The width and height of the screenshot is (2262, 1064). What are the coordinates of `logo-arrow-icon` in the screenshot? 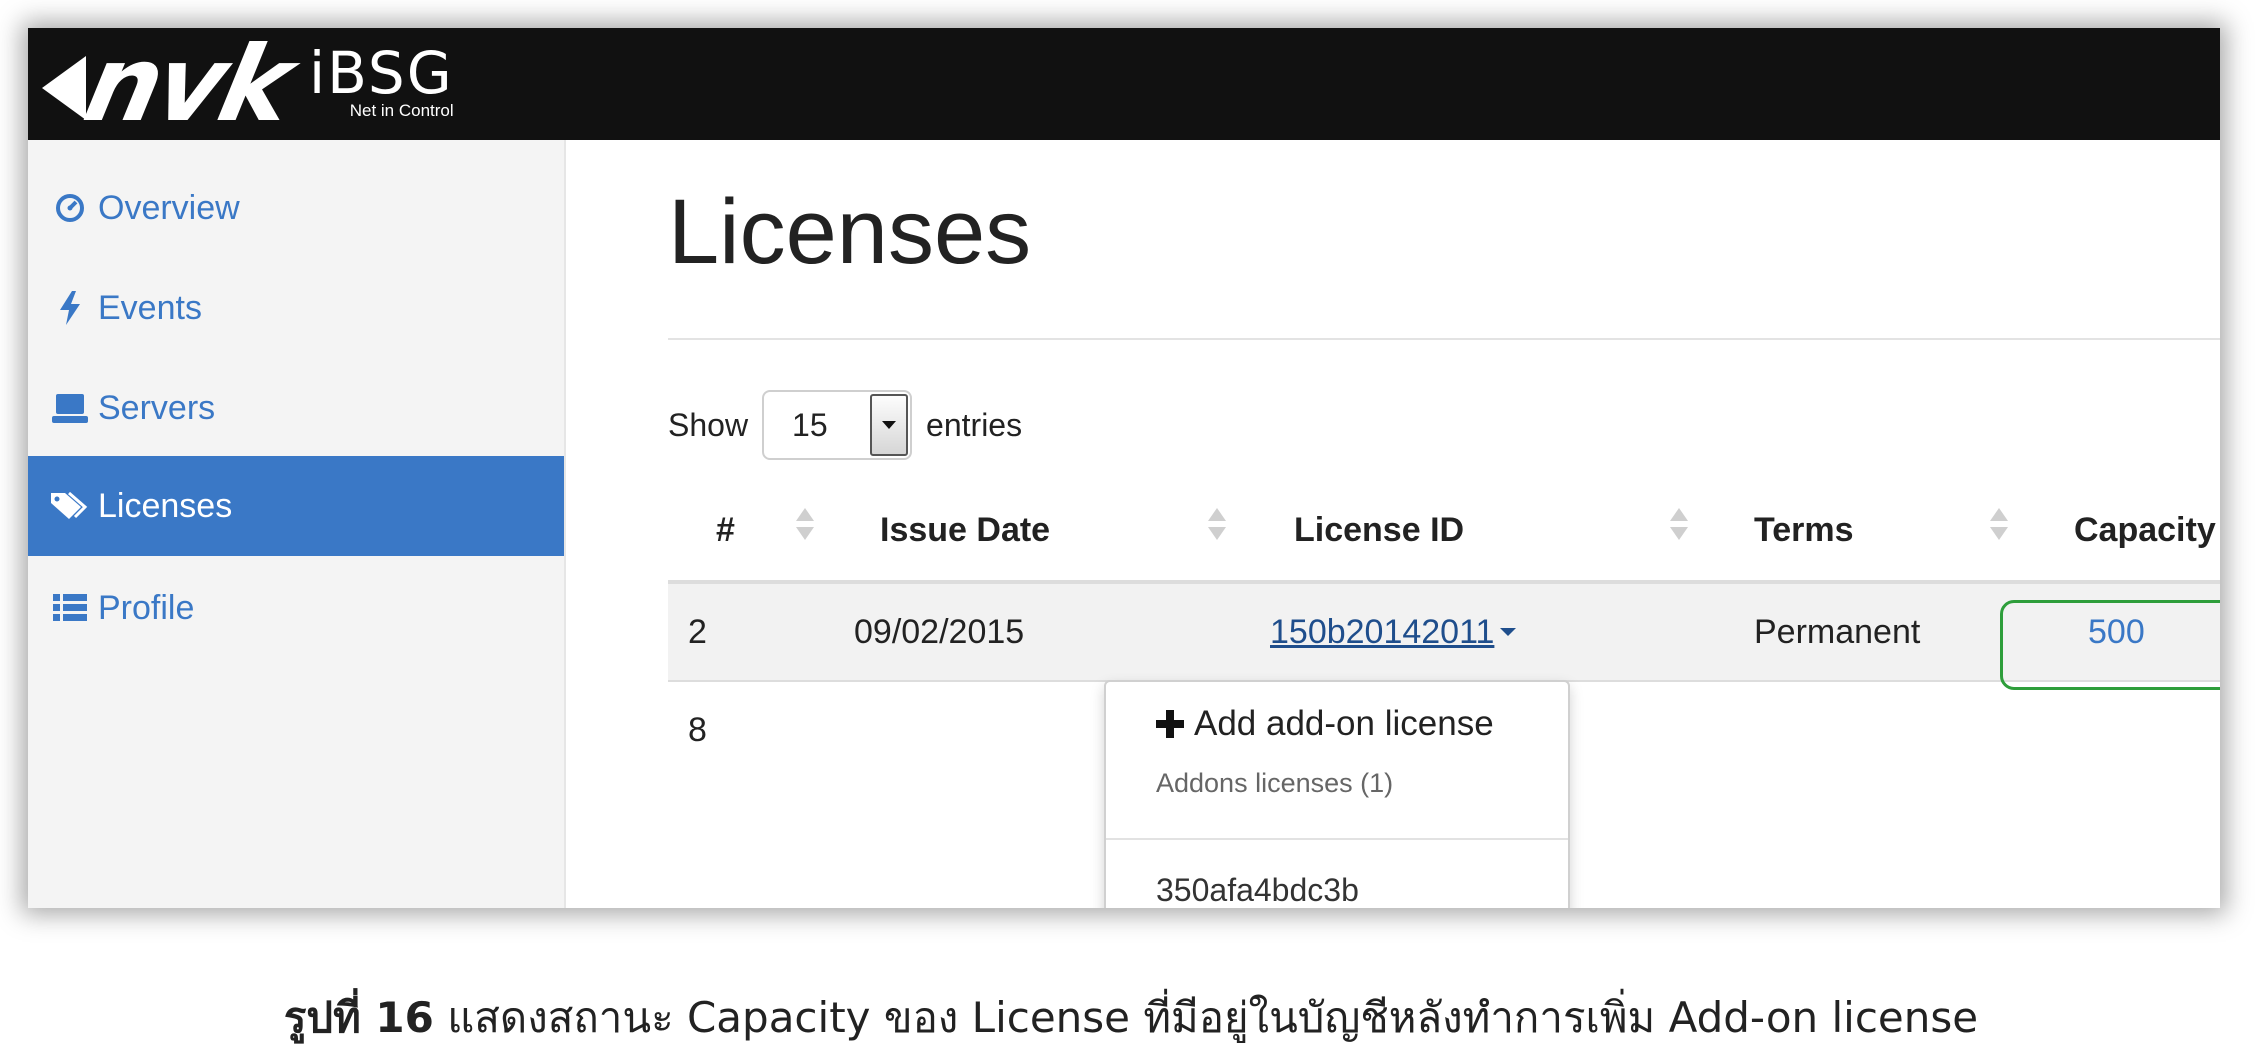 It's located at (64, 88).